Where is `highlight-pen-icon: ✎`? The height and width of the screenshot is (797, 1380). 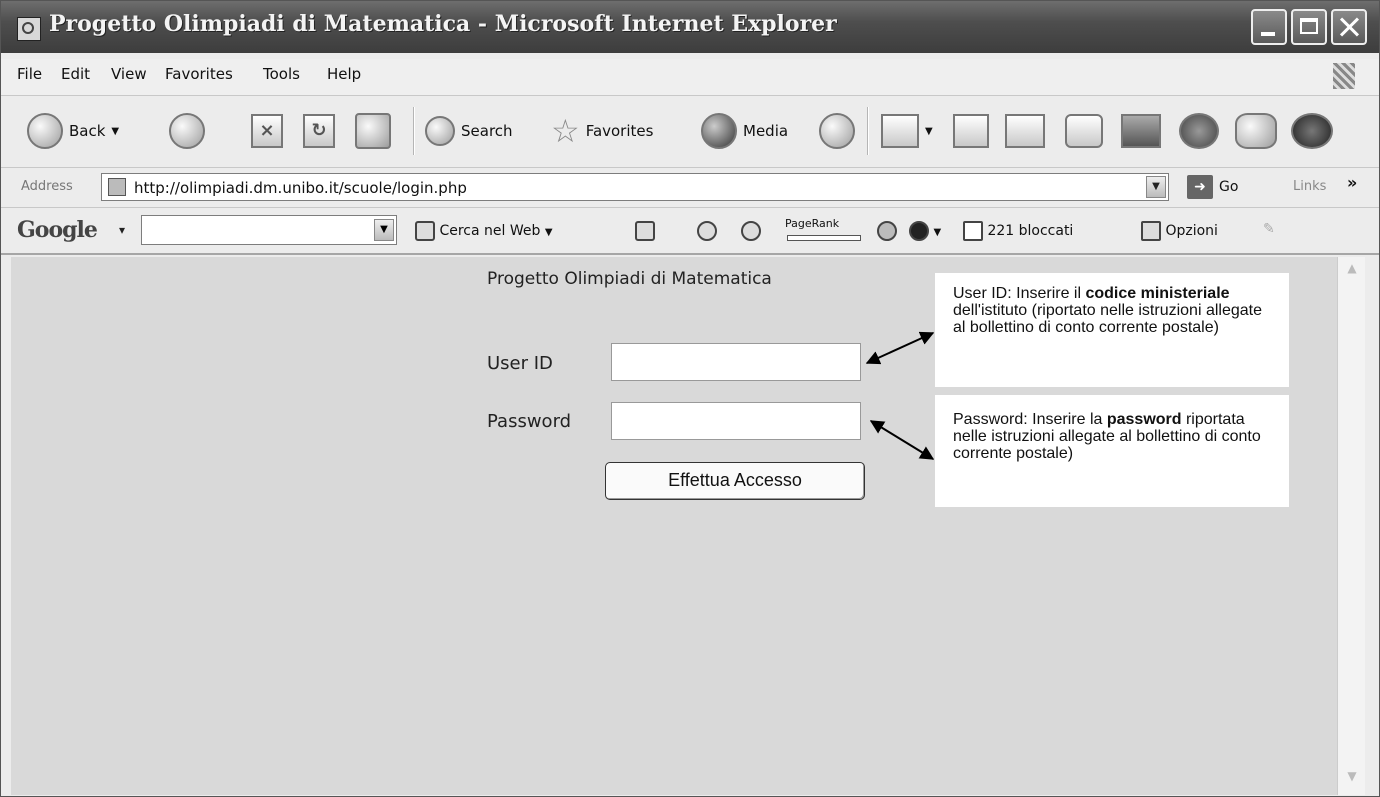 highlight-pen-icon: ✎ is located at coordinates (1269, 229).